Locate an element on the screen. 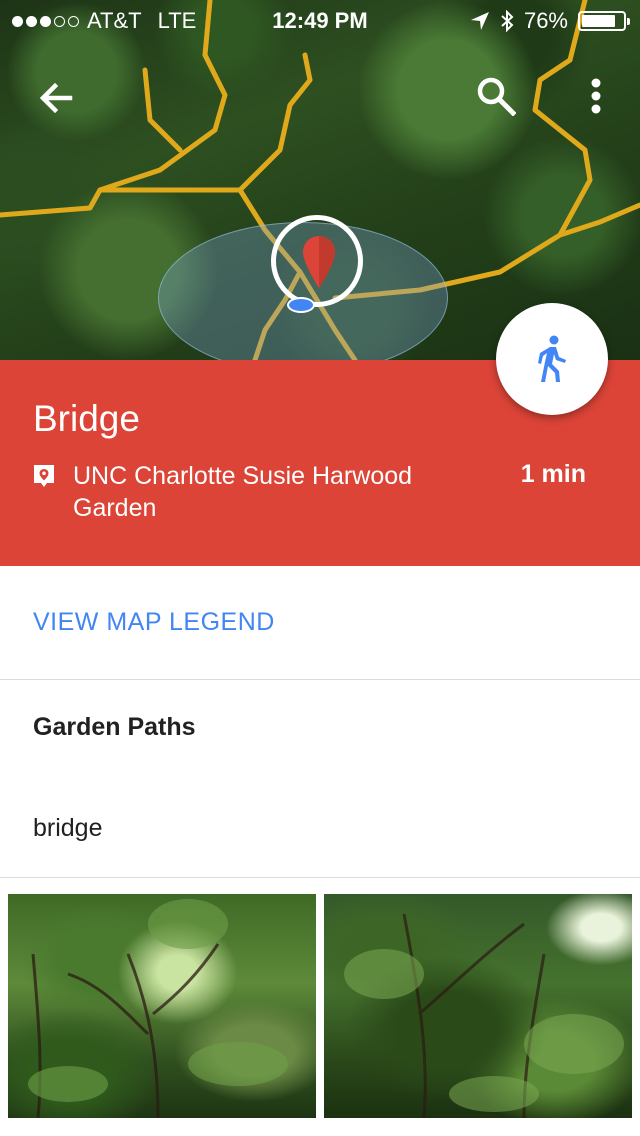  section-title: Garden Paths is located at coordinates (114, 727).